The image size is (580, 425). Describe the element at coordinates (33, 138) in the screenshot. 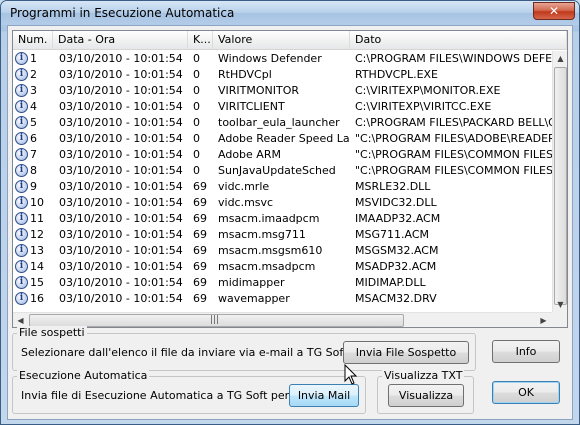

I see `cell-num: 6` at that location.